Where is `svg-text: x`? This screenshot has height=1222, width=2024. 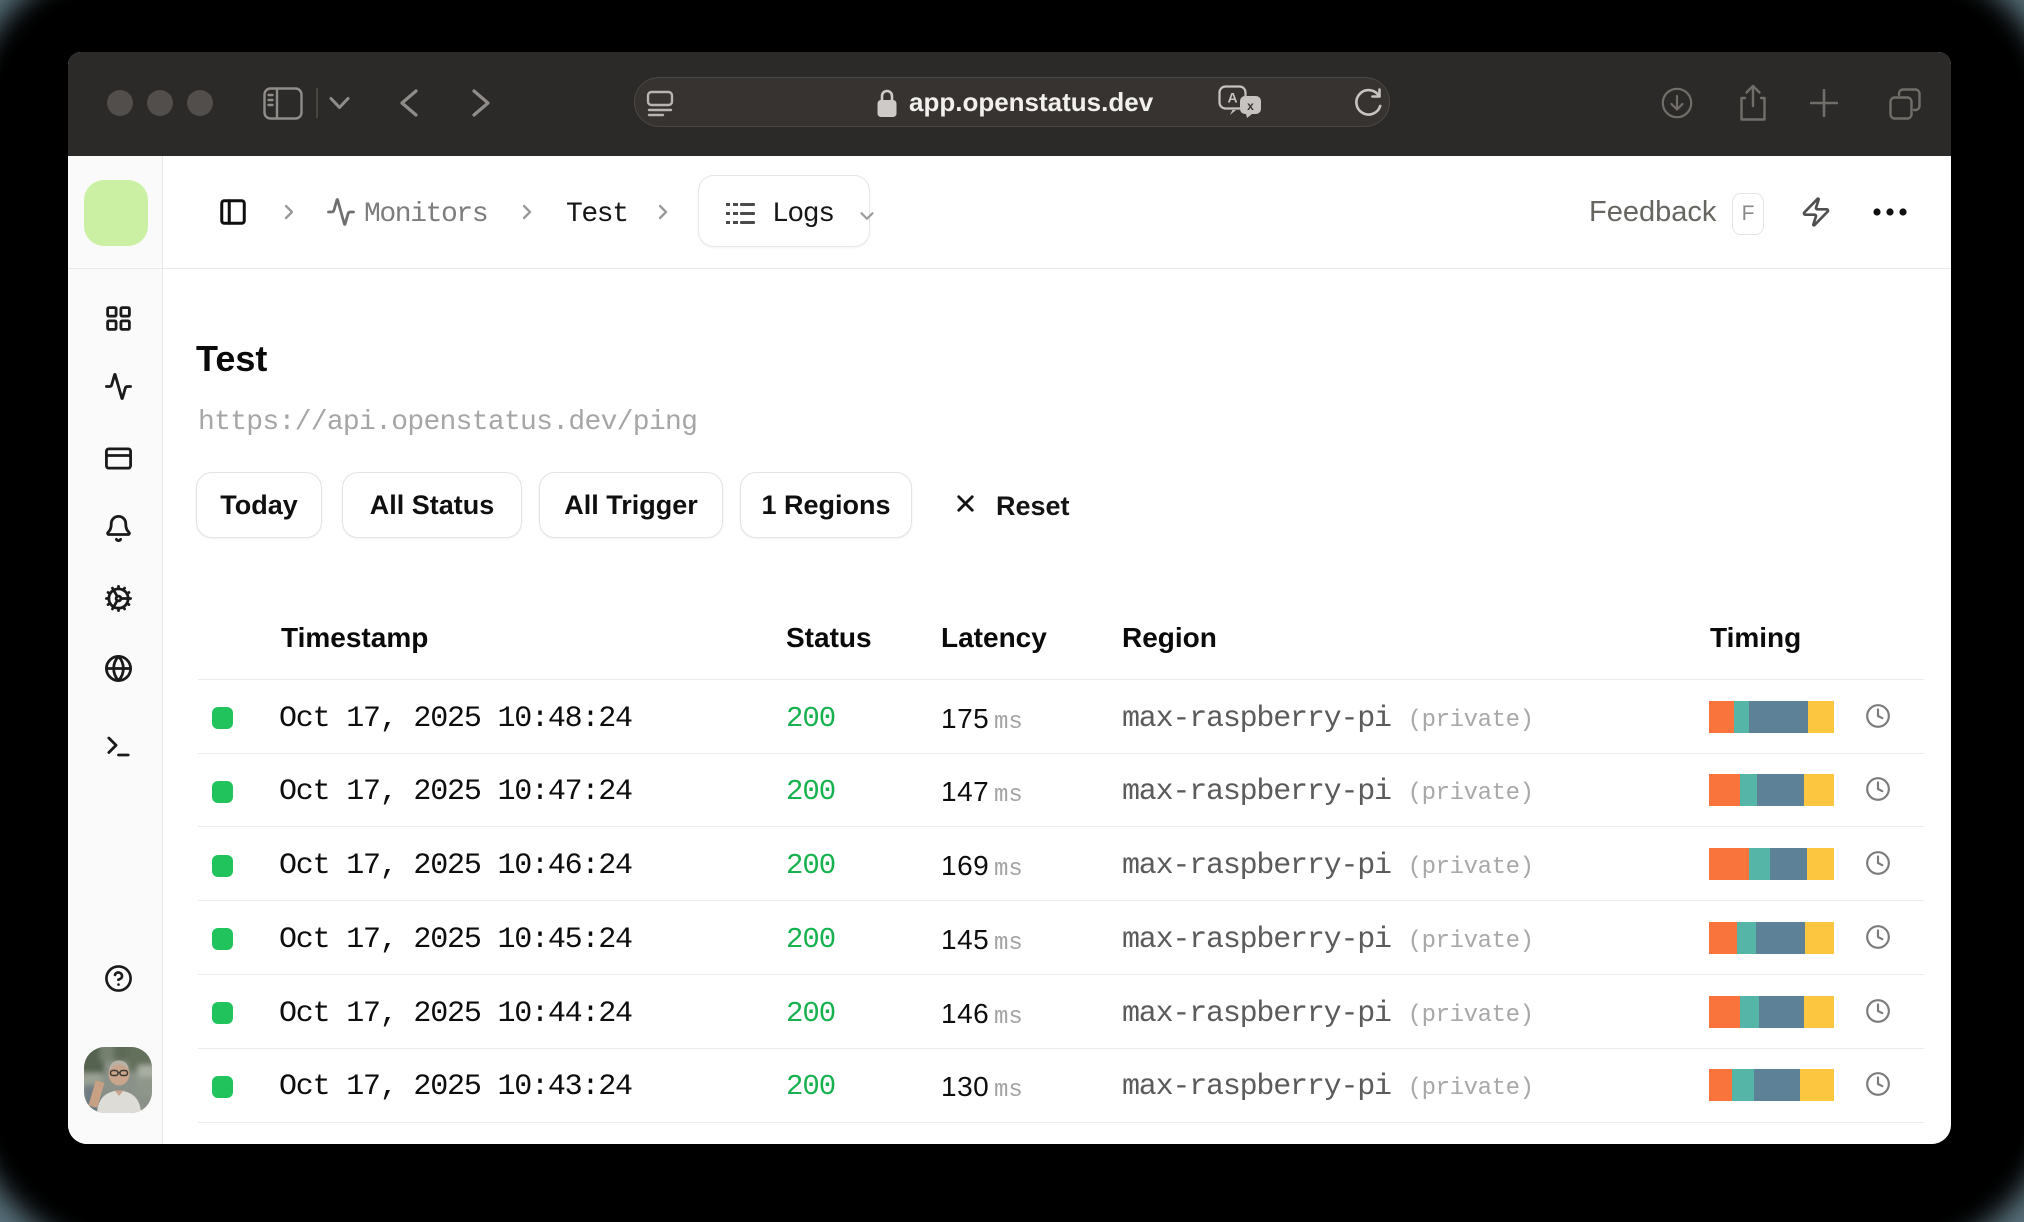
svg-text: x is located at coordinates (1250, 106).